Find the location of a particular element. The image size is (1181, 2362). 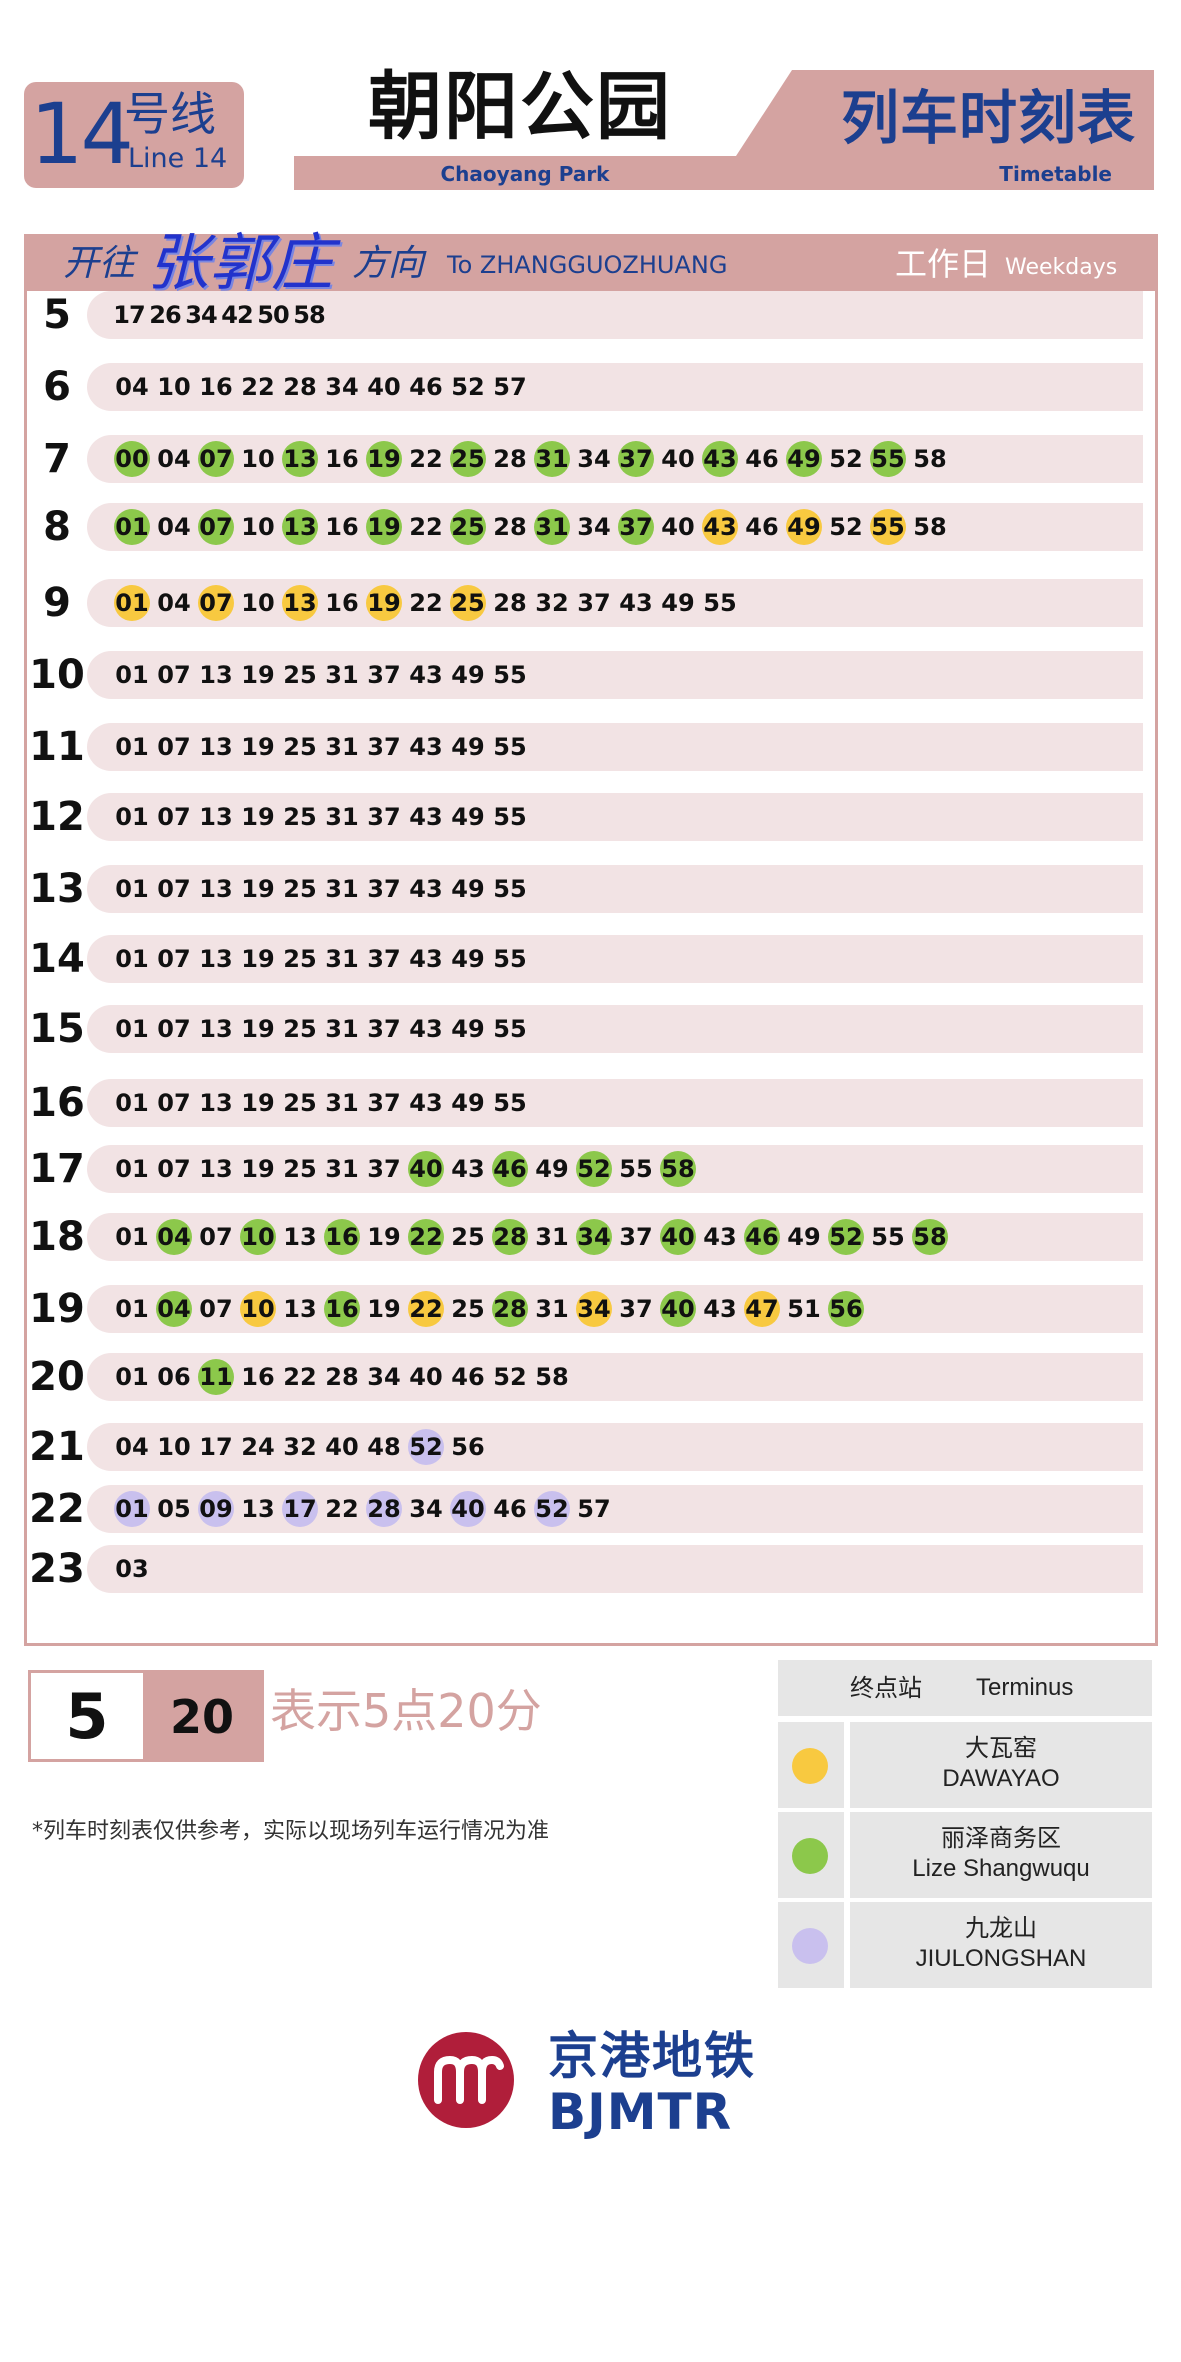

departure-minute: 28 is located at coordinates (384, 1509).